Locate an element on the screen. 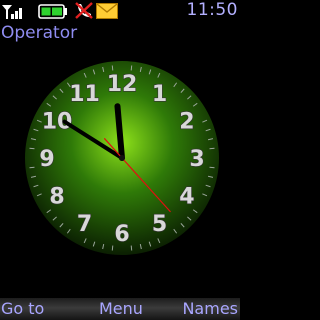 The width and height of the screenshot is (320, 320). clock-numeral: 4 is located at coordinates (186, 197).